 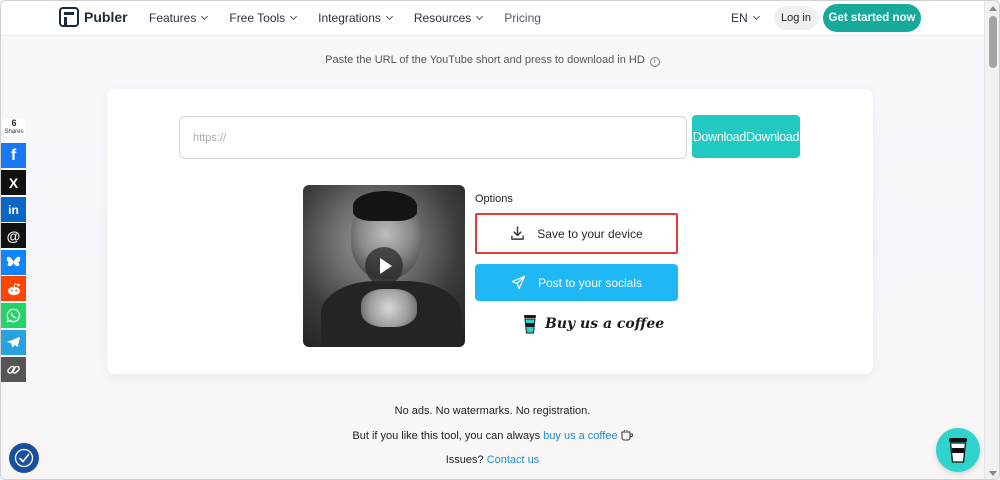 I want to click on nav-free-tools: Free Tools, so click(x=263, y=18).